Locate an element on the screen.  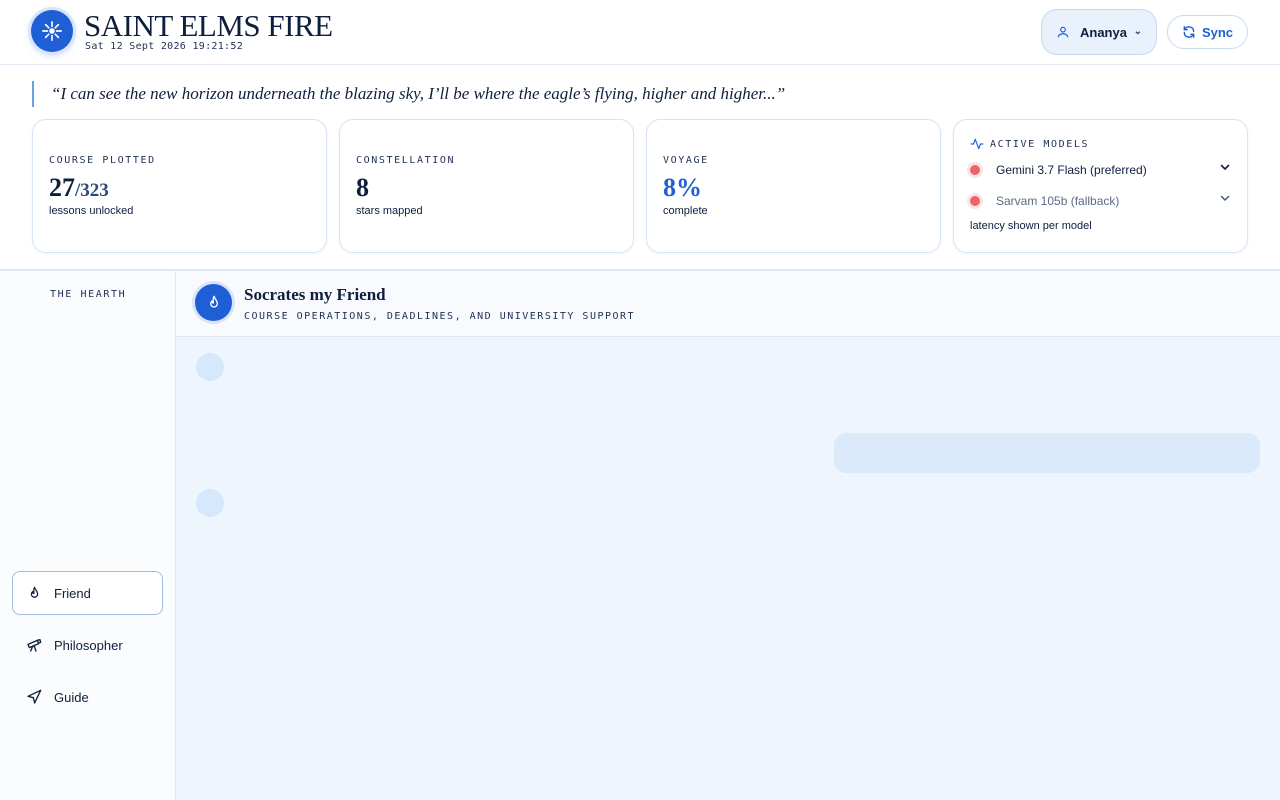
card-value: 27/323 is located at coordinates (79, 189).